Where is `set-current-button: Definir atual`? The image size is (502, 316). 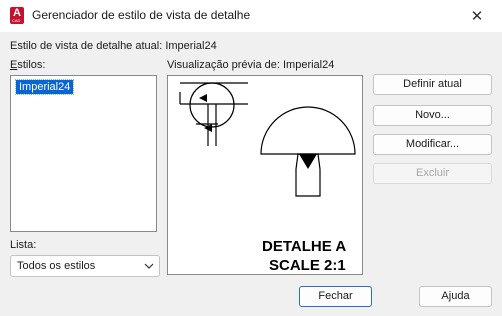 set-current-button: Definir atual is located at coordinates (432, 84).